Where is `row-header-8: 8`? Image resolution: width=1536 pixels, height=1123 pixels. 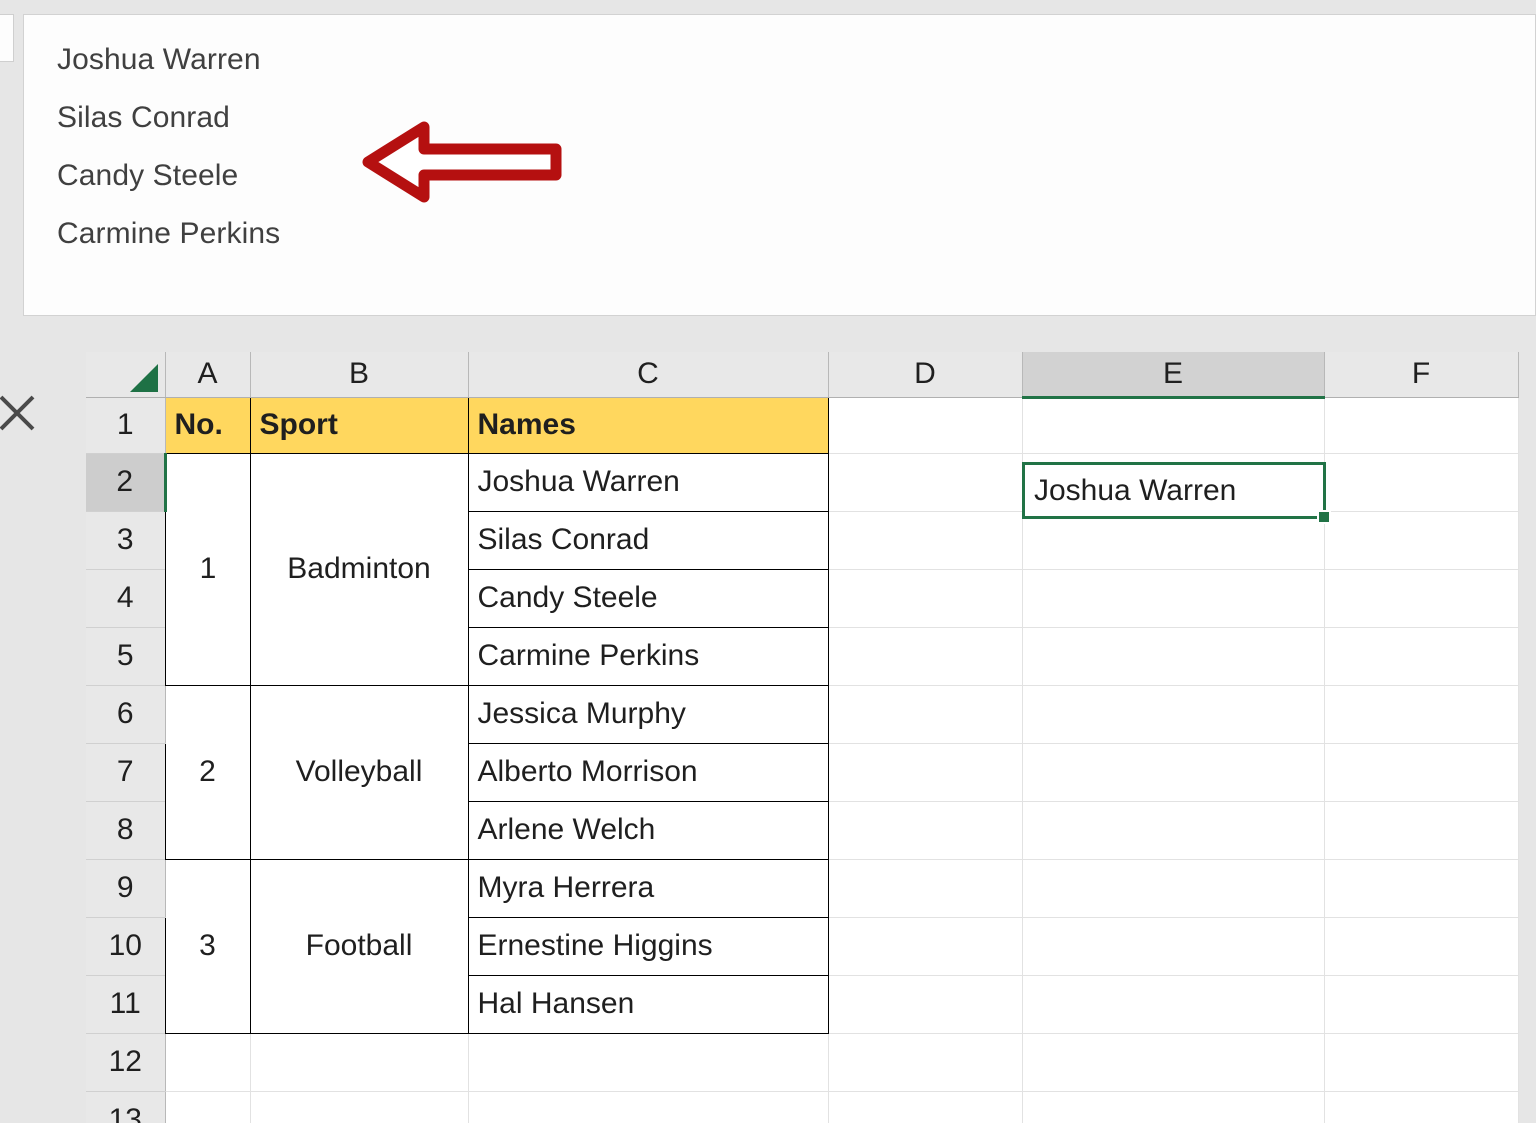
row-header-8: 8 is located at coordinates (126, 830).